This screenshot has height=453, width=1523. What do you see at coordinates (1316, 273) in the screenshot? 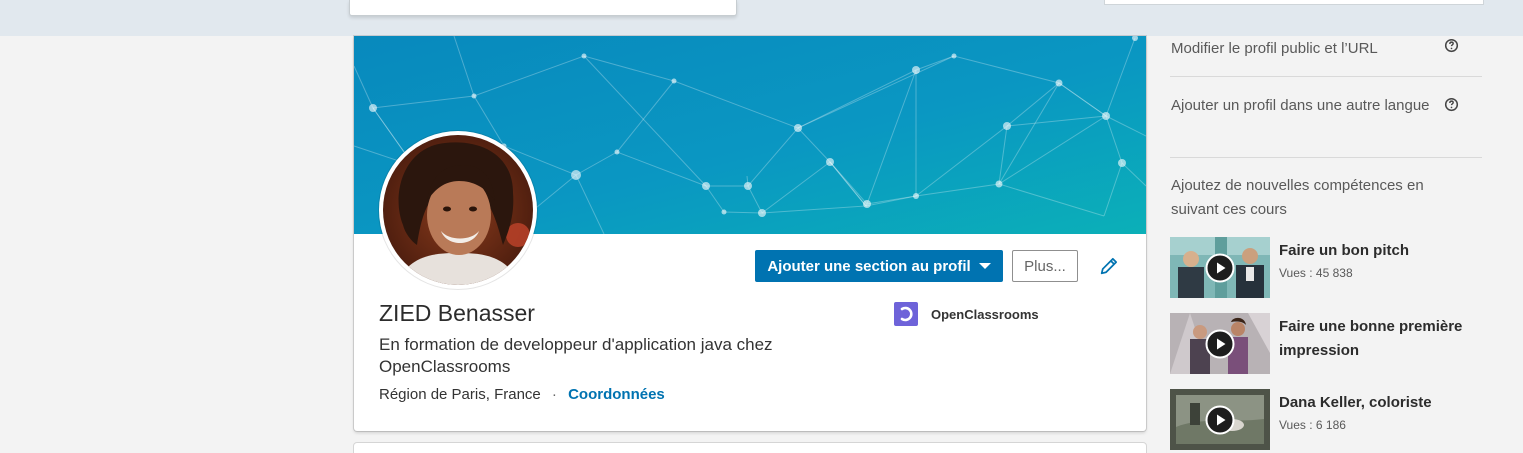
I see `course-views: Vues : 45 838` at bounding box center [1316, 273].